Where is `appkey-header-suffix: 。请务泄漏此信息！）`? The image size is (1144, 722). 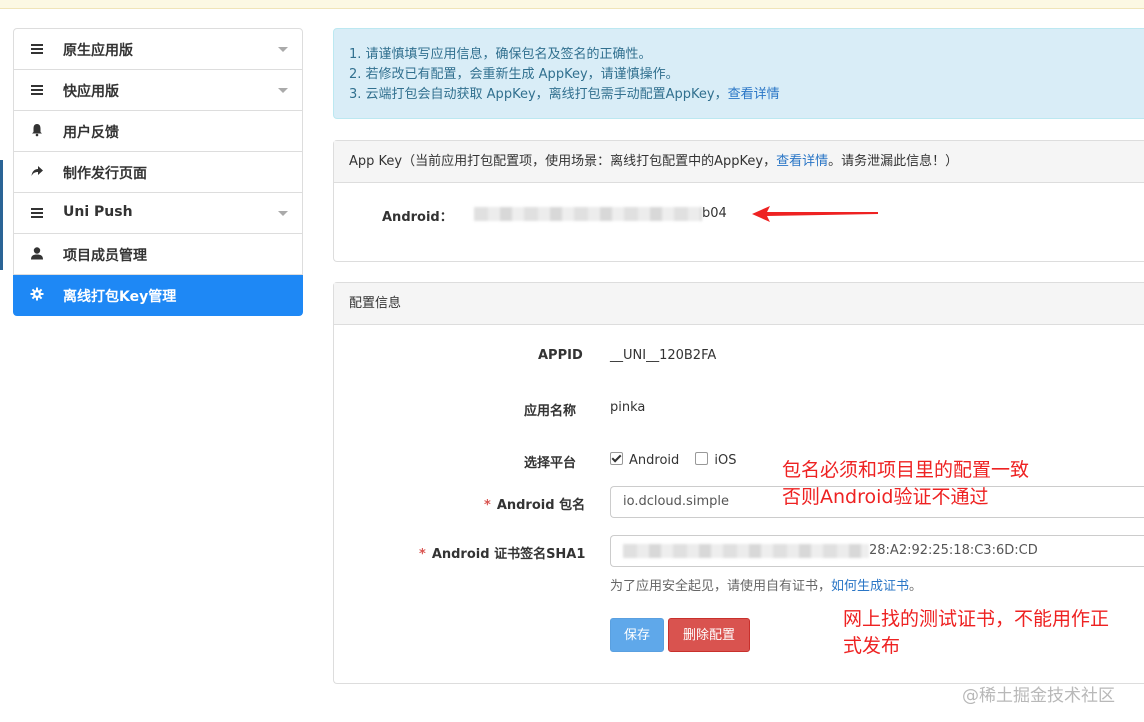
appkey-header-suffix: 。请务泄漏此信息！） is located at coordinates (893, 161).